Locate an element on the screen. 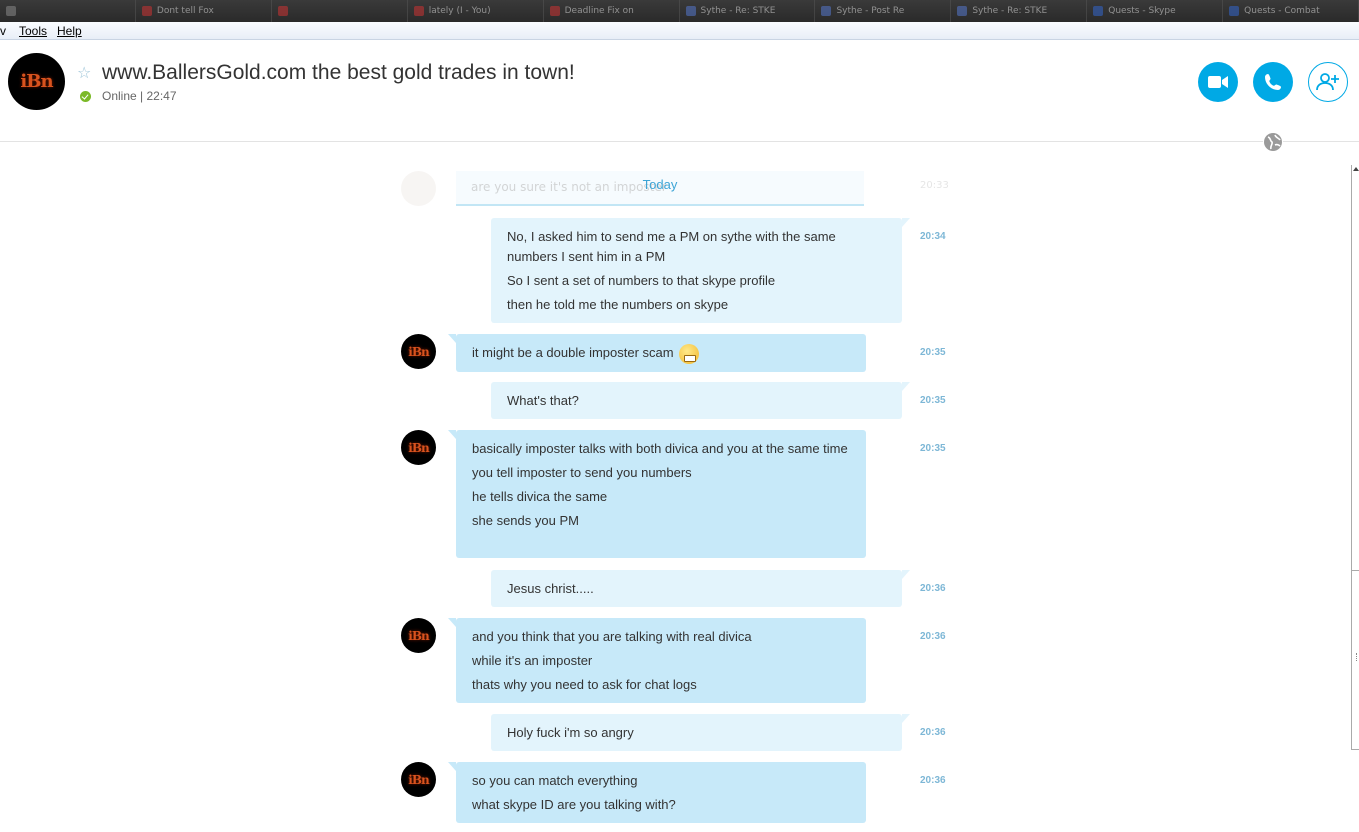 The image size is (1359, 832). message-text: What's that? is located at coordinates (543, 400).